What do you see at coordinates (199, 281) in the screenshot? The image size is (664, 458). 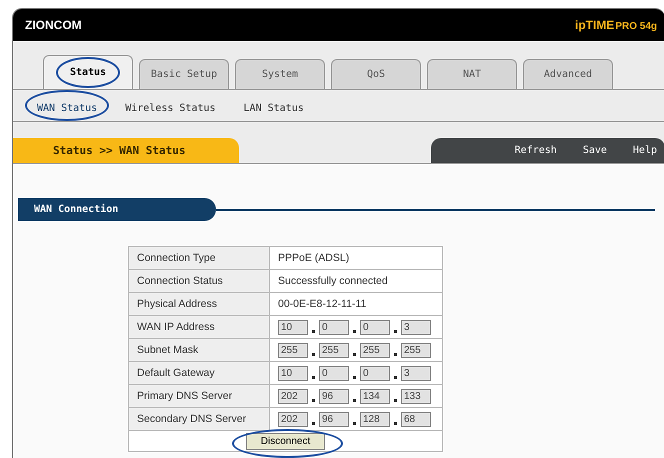 I see `field-label: Connection Status` at bounding box center [199, 281].